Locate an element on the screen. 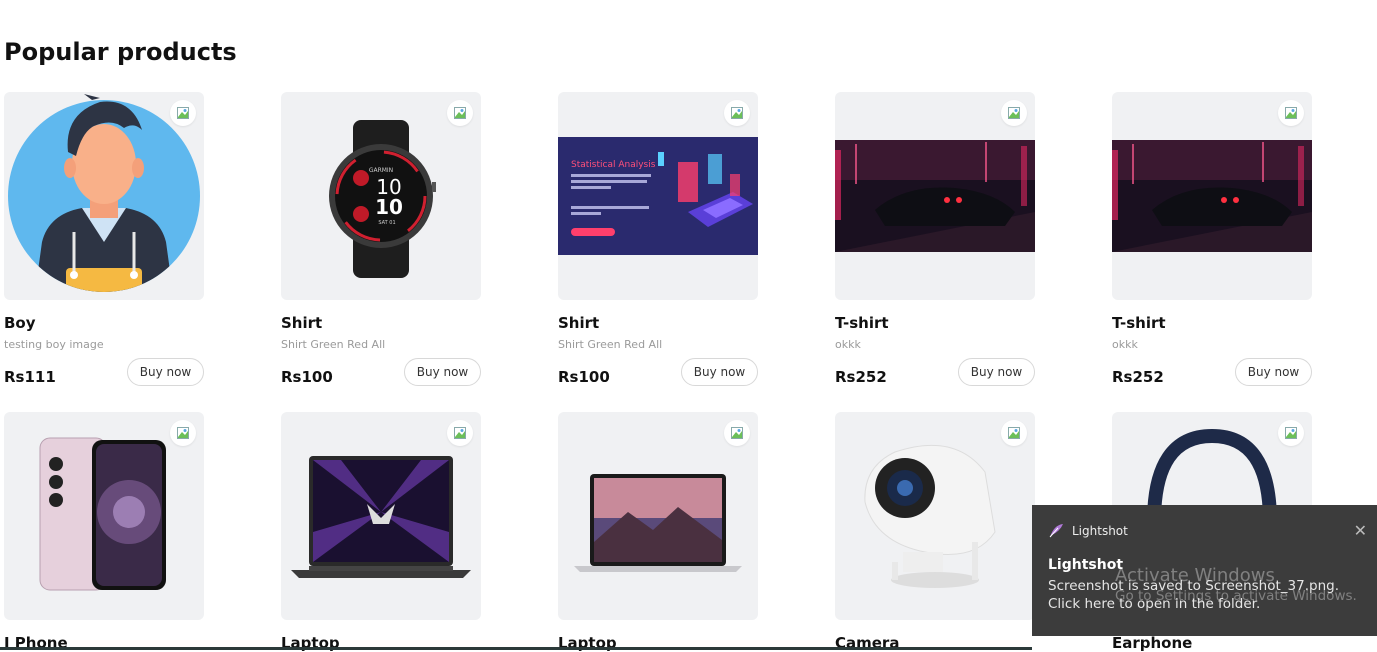 The height and width of the screenshot is (652, 1377). product-price: Rs111 is located at coordinates (30, 377).